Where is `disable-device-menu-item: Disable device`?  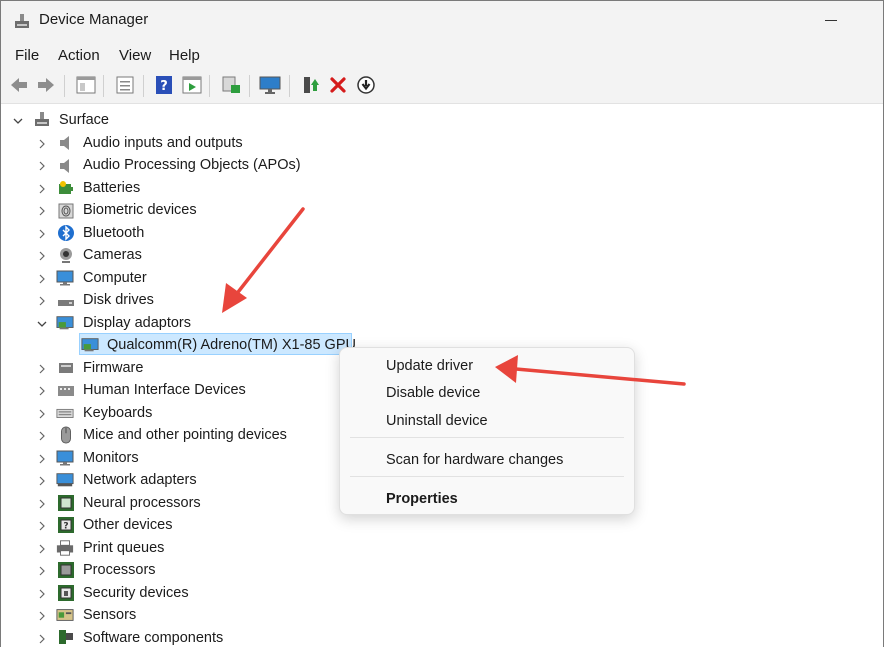
disable-device-menu-item: Disable device is located at coordinates (433, 393).